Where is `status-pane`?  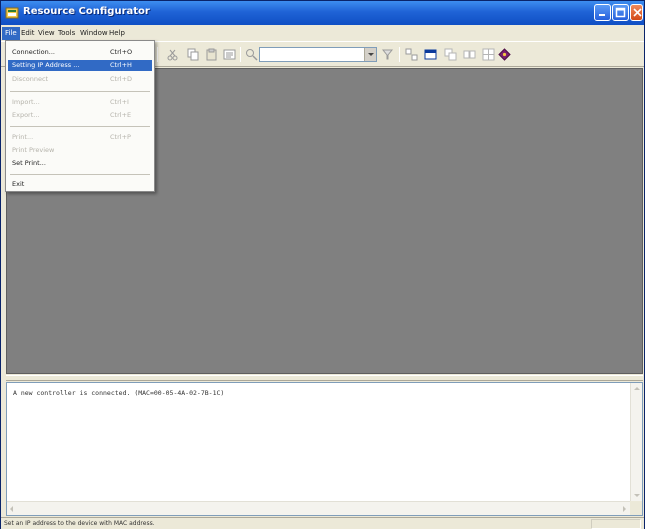
status-pane is located at coordinates (616, 524).